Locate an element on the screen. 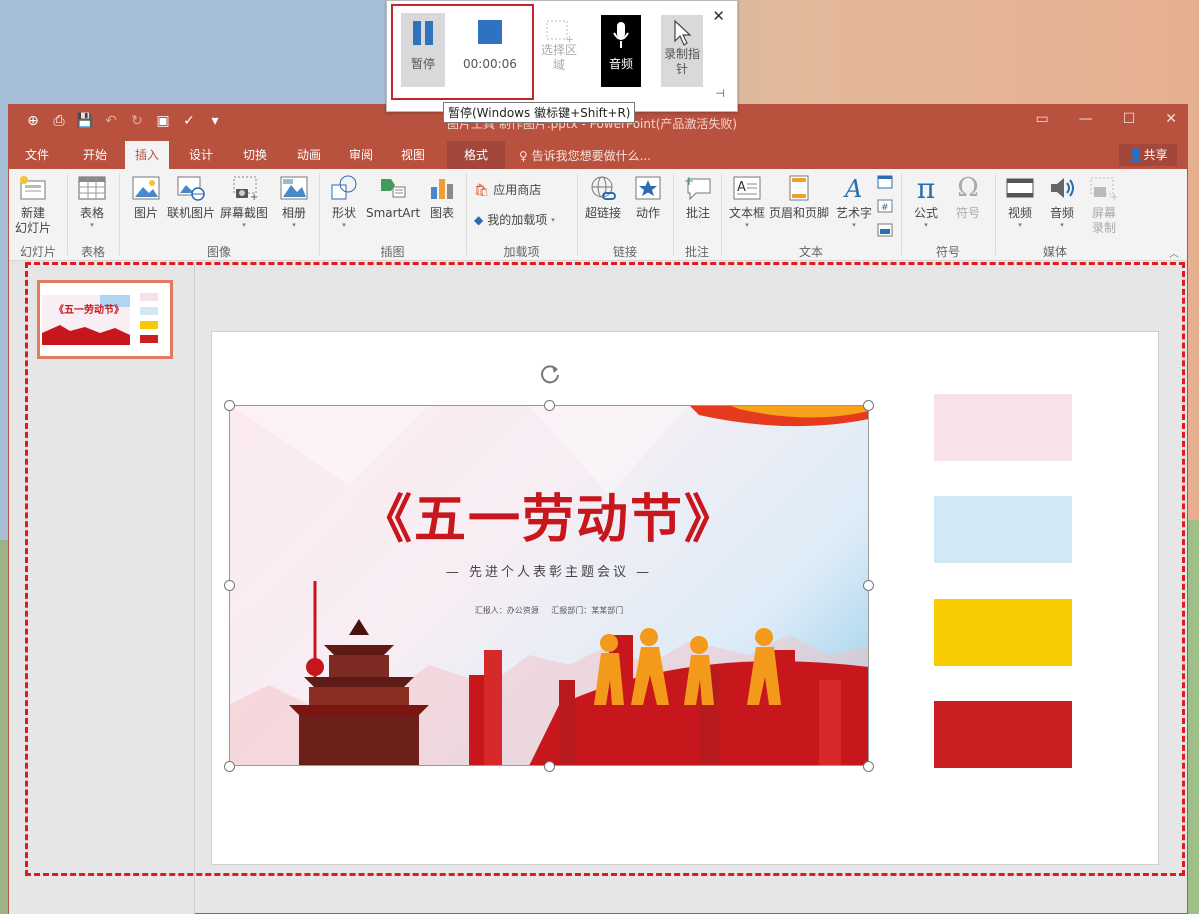 The height and width of the screenshot is (914, 1199). album-button: 相册 ▾ is located at coordinates (294, 201).